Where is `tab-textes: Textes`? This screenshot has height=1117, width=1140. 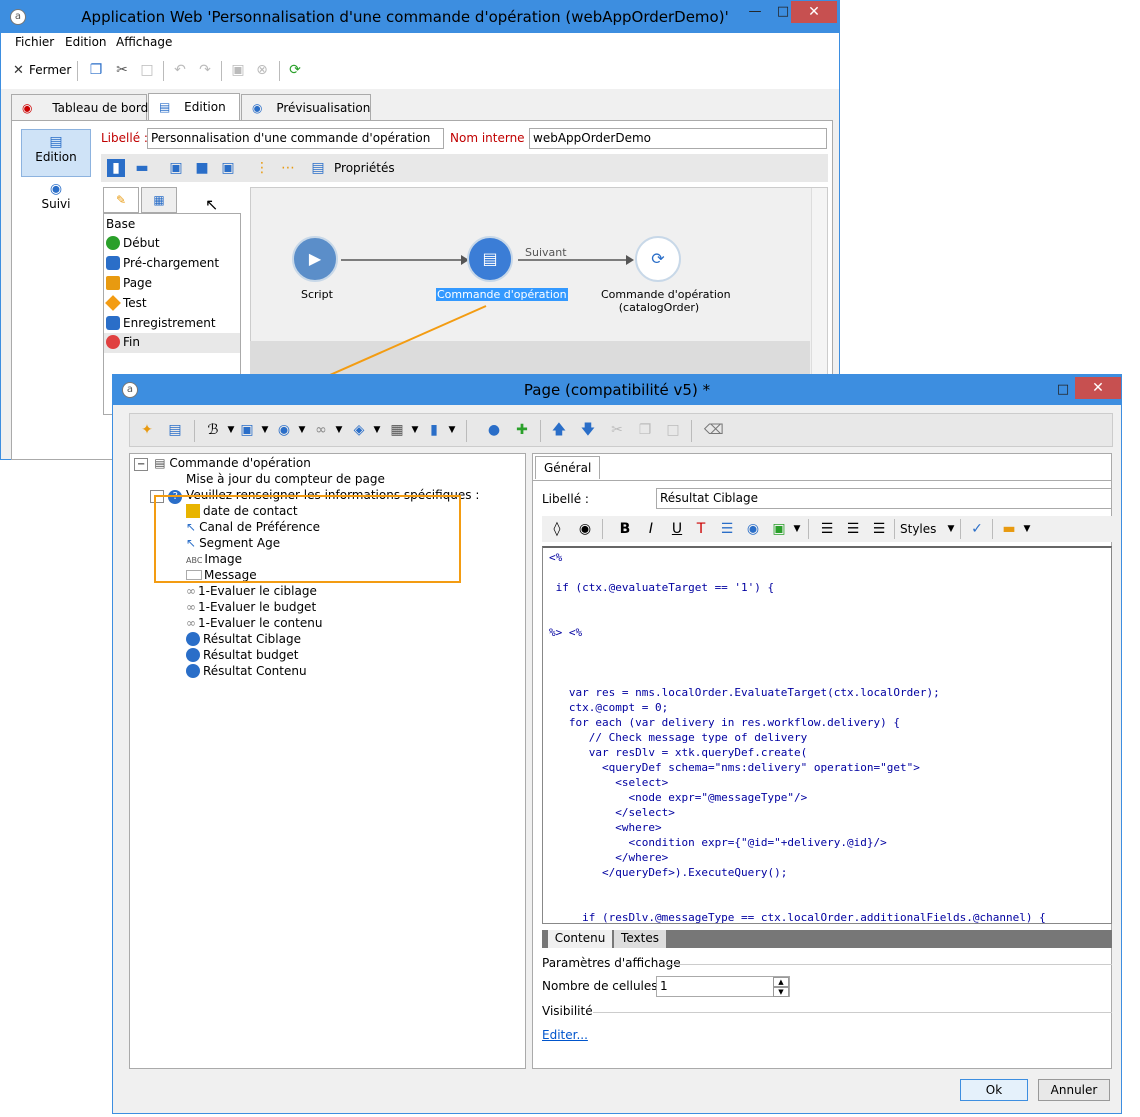 tab-textes: Textes is located at coordinates (640, 939).